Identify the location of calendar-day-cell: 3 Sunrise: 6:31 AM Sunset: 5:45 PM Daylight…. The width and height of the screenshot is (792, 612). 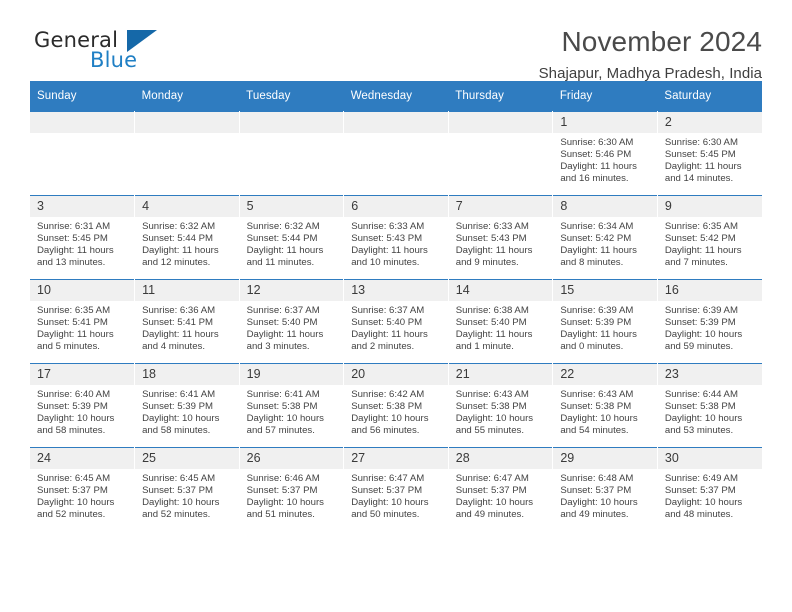
(83, 237).